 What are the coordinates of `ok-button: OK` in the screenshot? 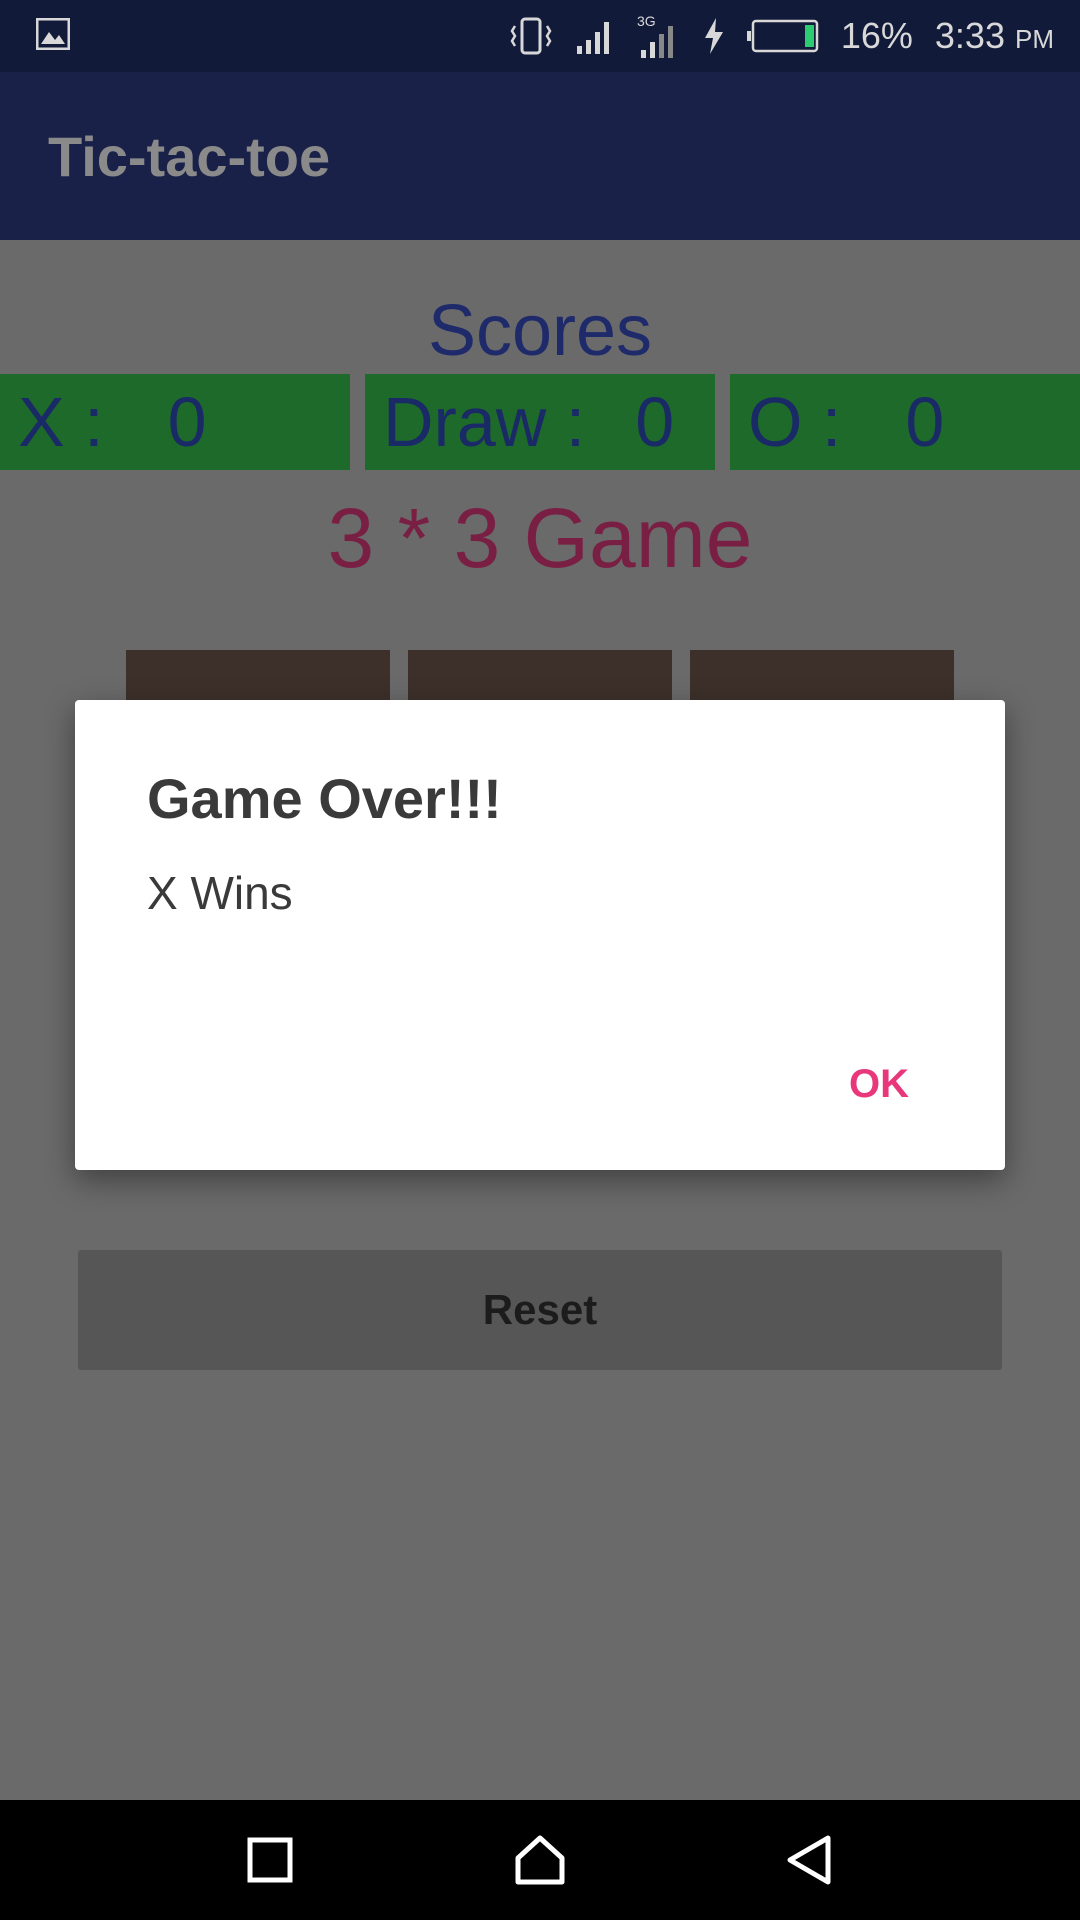 It's located at (879, 1084).